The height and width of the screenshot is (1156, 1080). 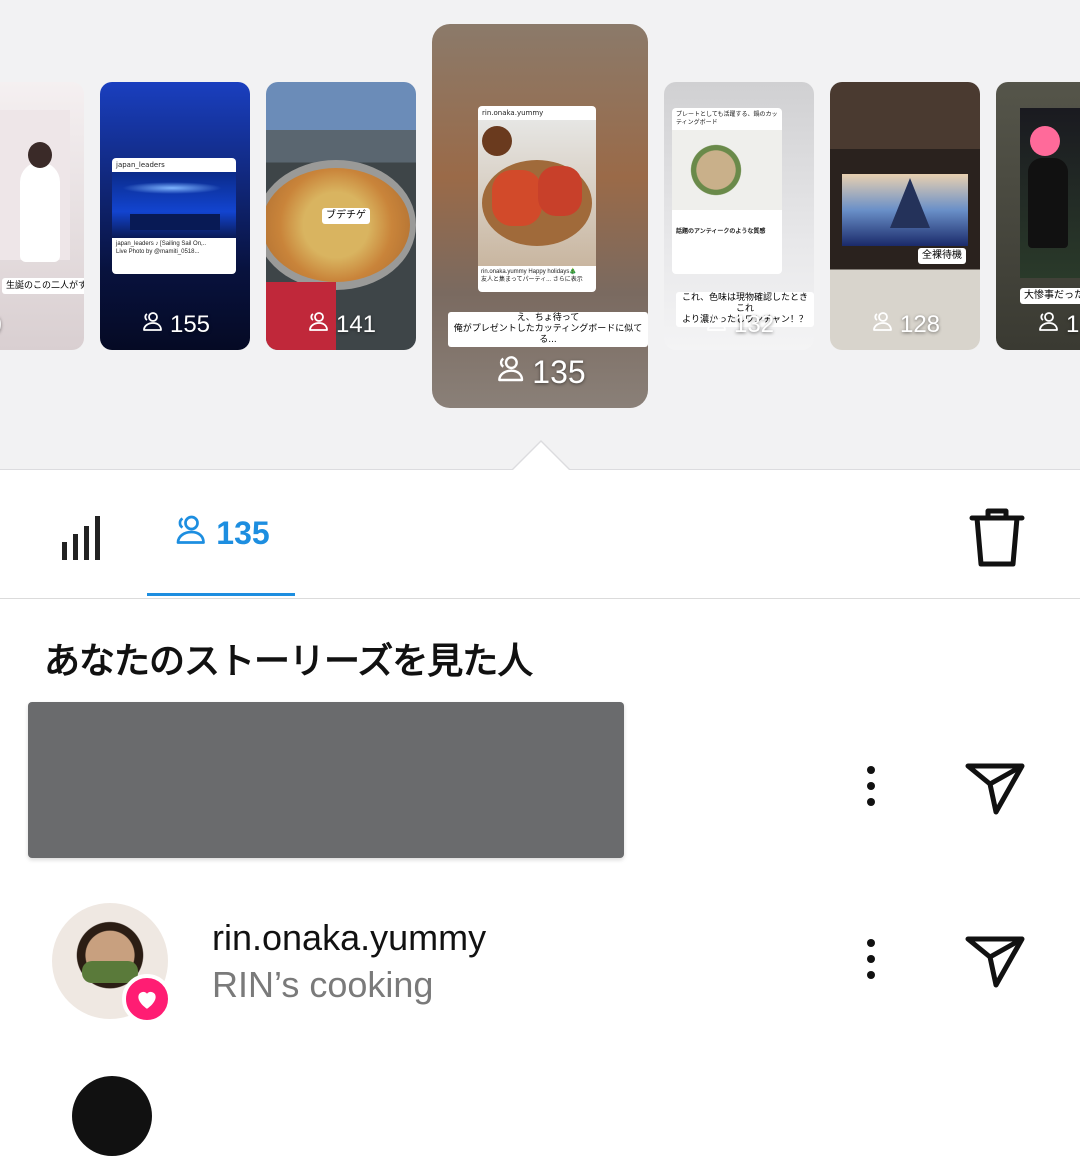 I want to click on story-post-username: japan_leaders, so click(x=140, y=165).